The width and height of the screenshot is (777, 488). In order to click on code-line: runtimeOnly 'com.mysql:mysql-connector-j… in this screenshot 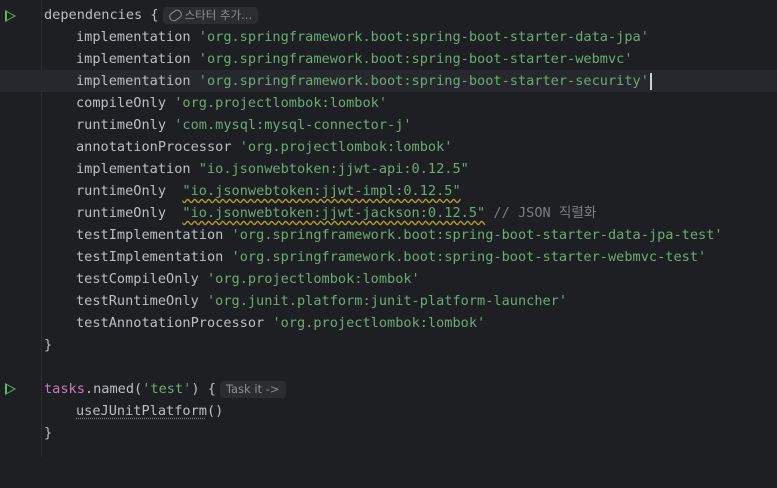, I will do `click(388, 125)`.